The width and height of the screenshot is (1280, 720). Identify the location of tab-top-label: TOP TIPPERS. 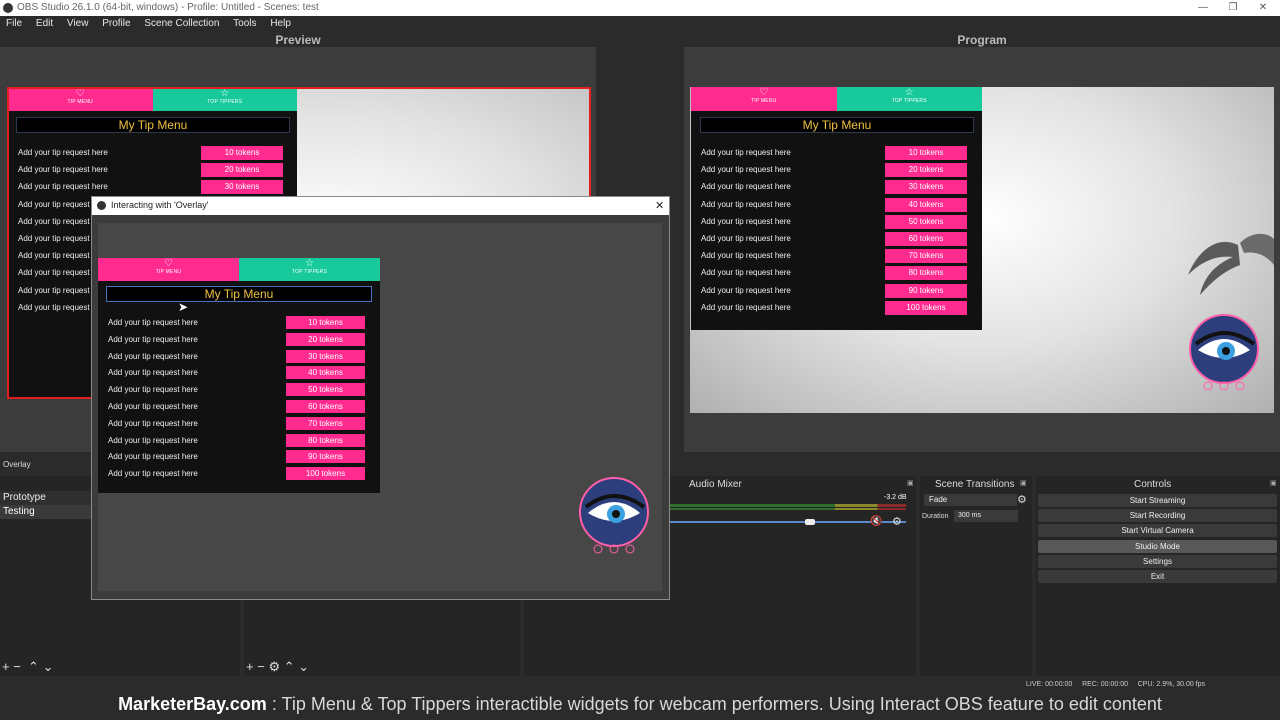
(309, 272).